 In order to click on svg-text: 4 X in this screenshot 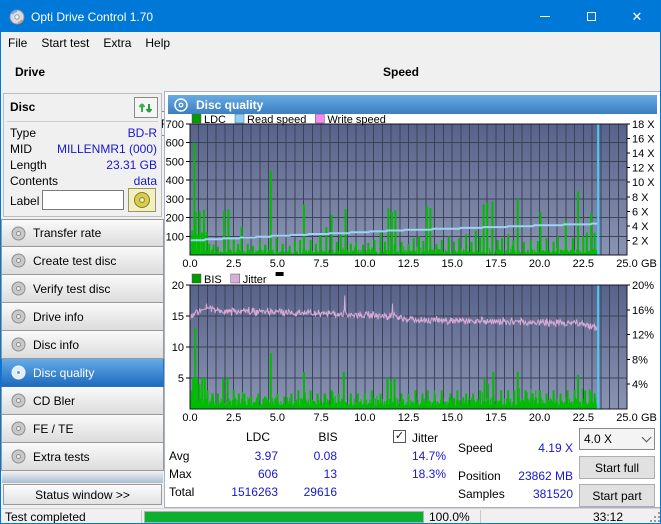, I will do `click(640, 227)`.